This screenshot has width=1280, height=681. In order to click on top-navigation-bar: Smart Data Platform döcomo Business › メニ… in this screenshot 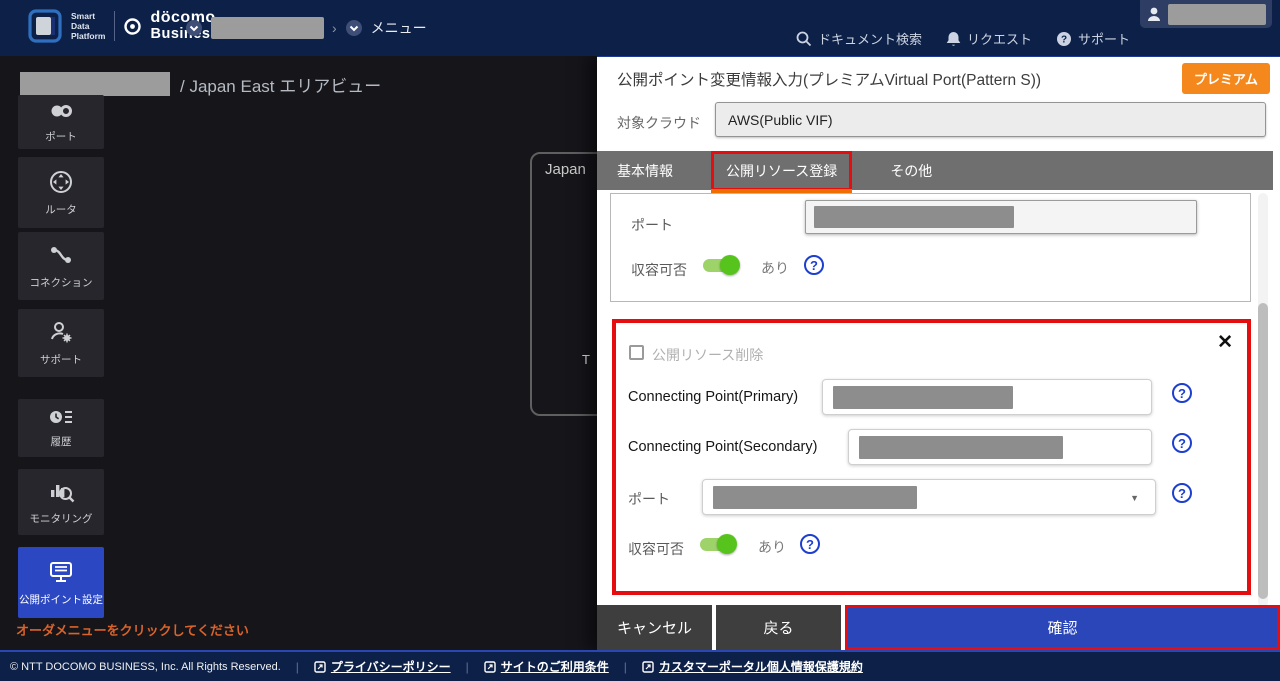, I will do `click(640, 28)`.